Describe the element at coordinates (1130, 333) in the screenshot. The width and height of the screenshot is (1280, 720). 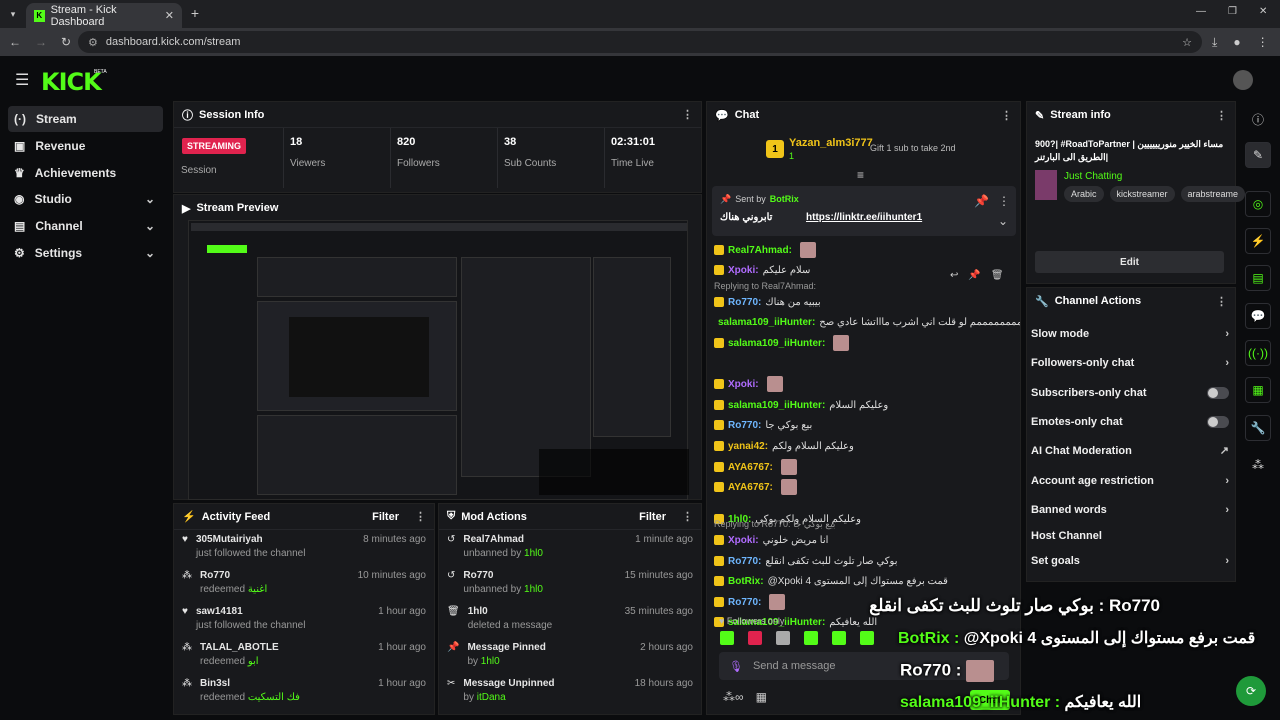
I see `action-slow-mode: Slow mode ›` at that location.